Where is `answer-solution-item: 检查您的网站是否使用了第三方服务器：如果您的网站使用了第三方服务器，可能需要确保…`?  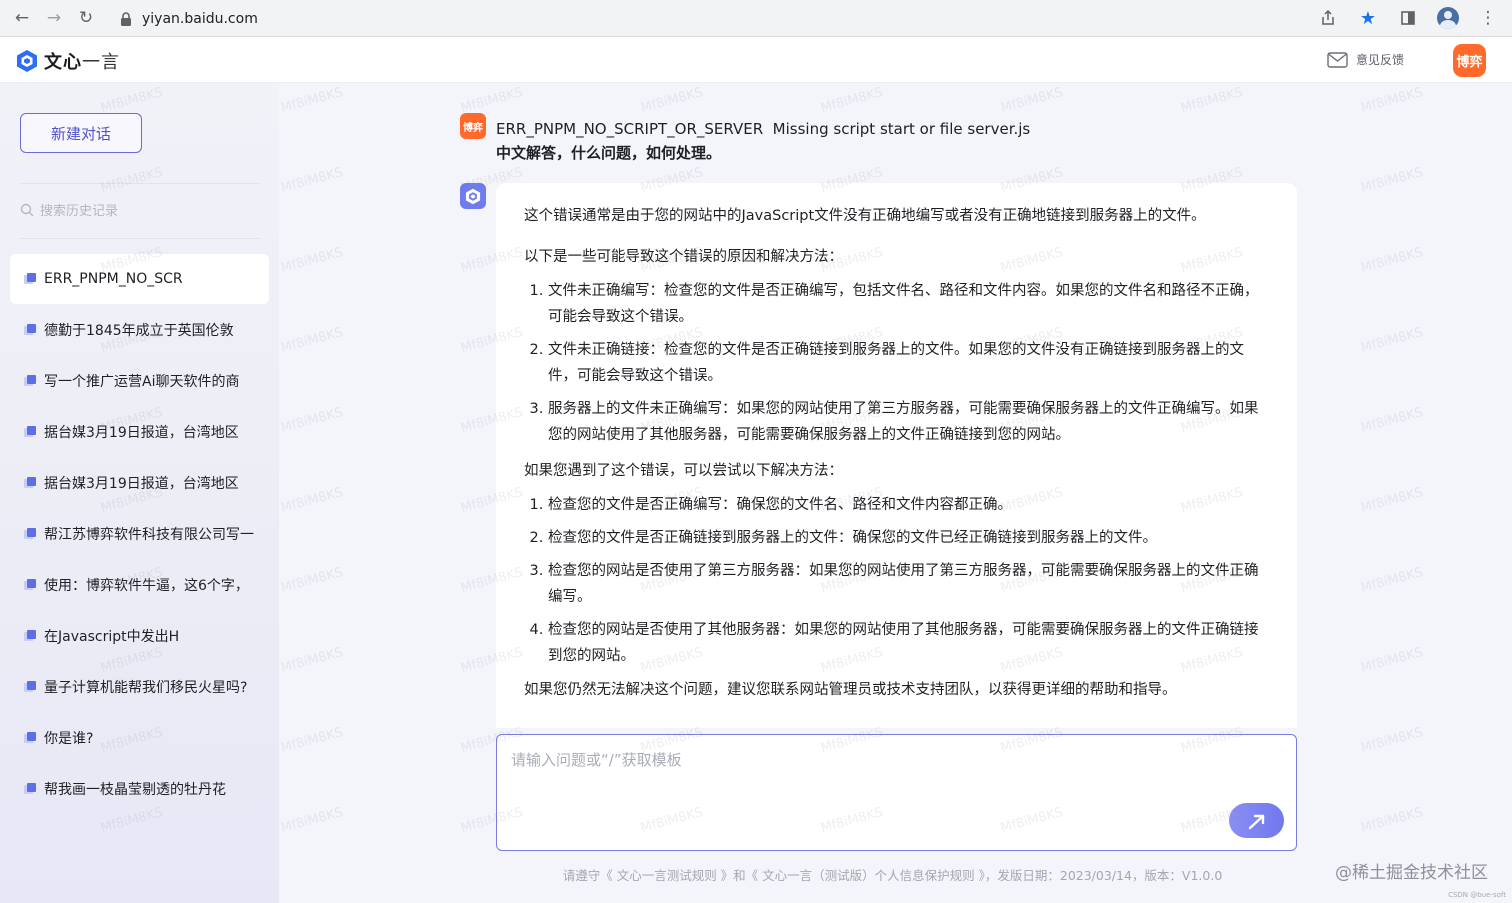 answer-solution-item: 检查您的网站是否使用了第三方服务器：如果您的网站使用了第三方服务器，可能需要确保… is located at coordinates (908, 584).